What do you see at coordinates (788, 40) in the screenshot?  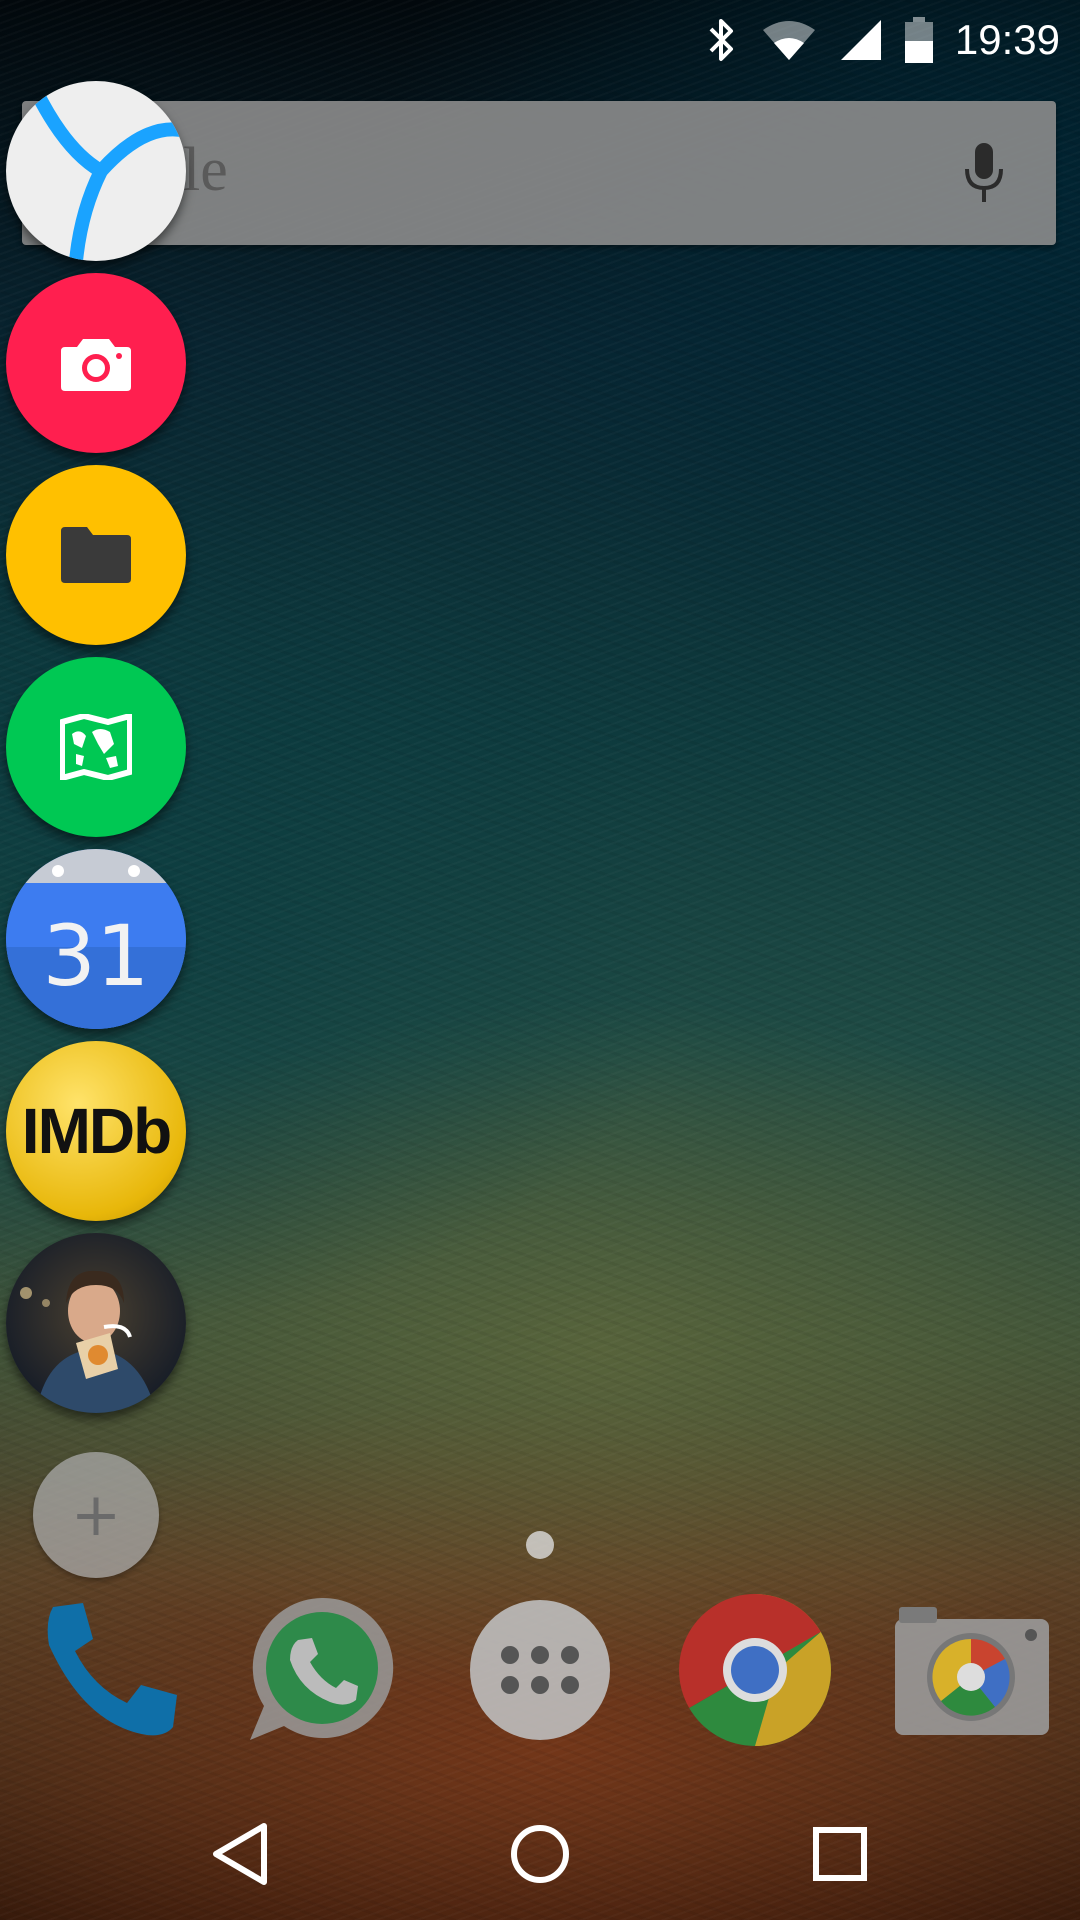 I see `wifi-icon` at bounding box center [788, 40].